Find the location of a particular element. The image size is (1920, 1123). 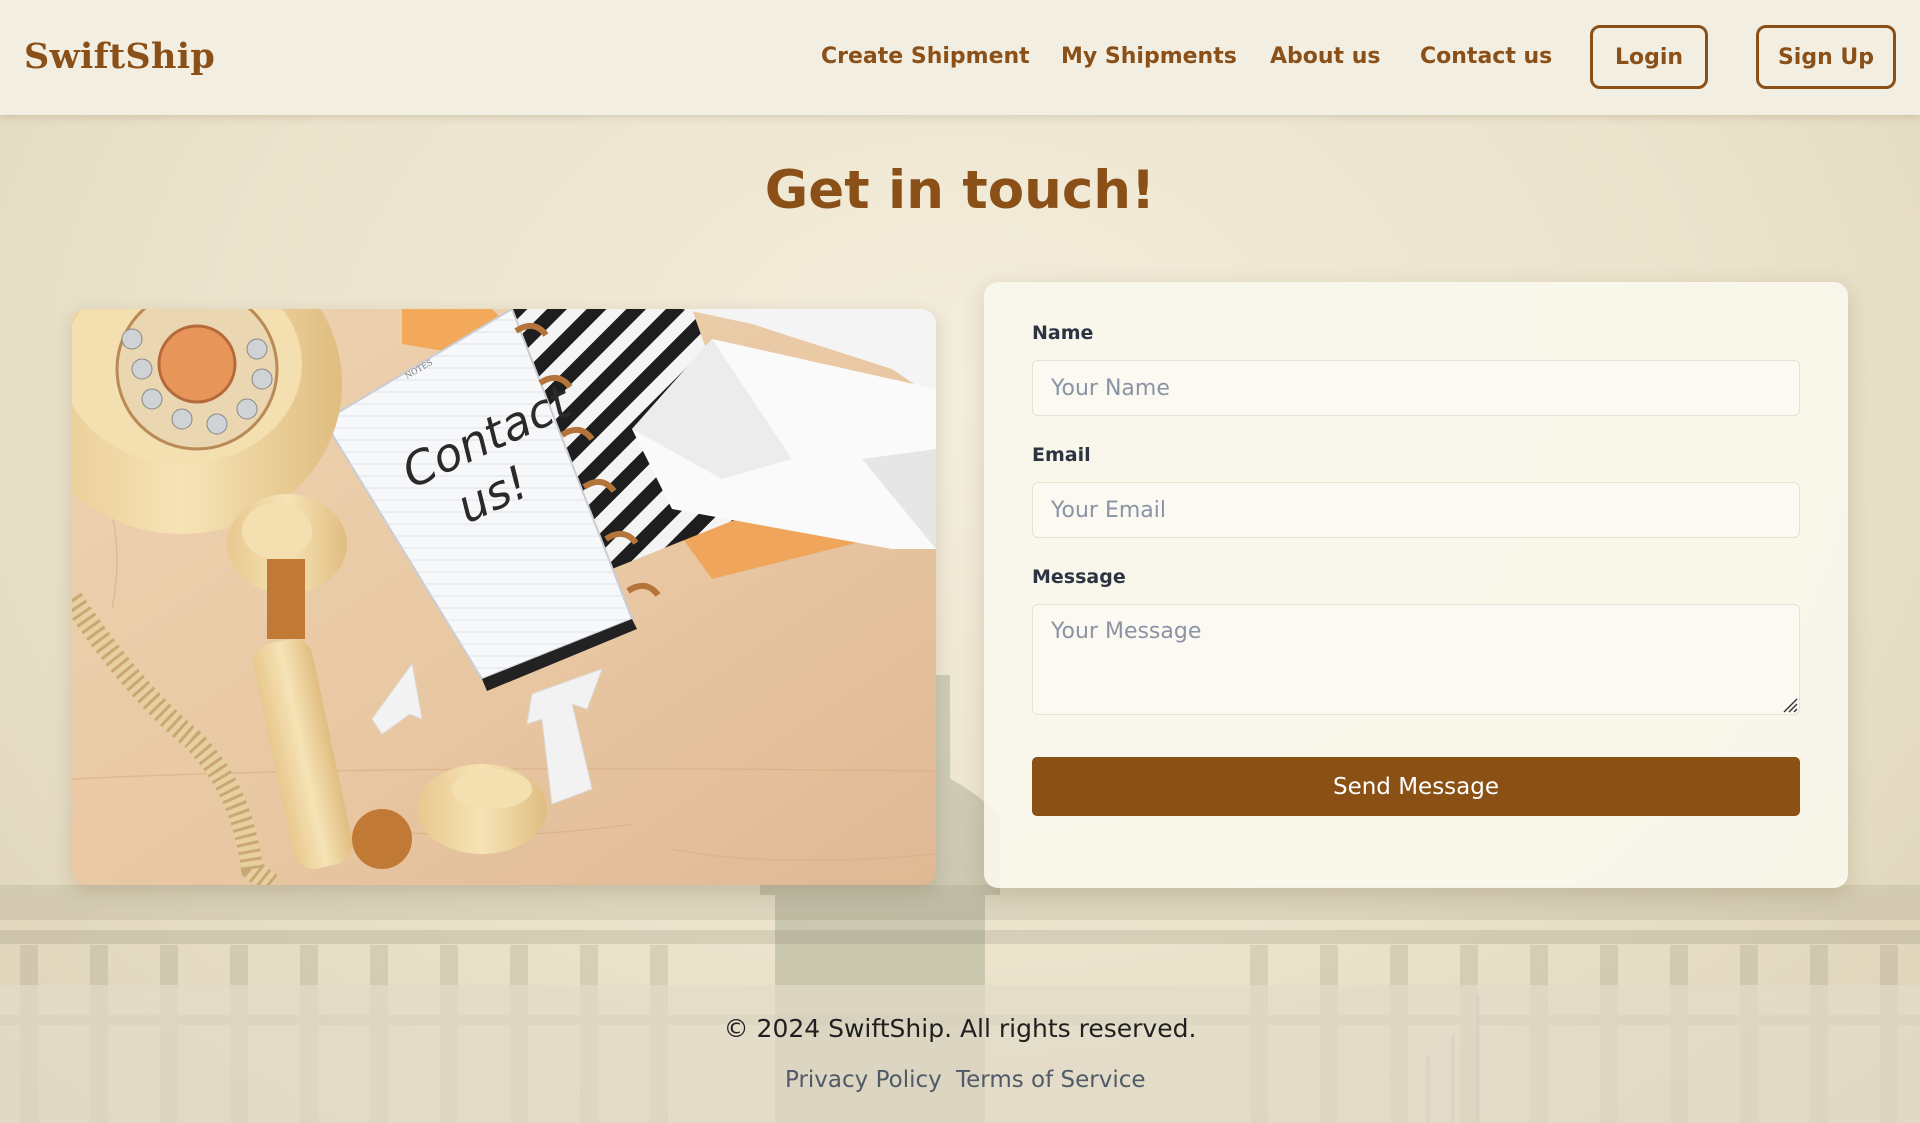

nav-my-shipments: My Shipments is located at coordinates (1149, 56).